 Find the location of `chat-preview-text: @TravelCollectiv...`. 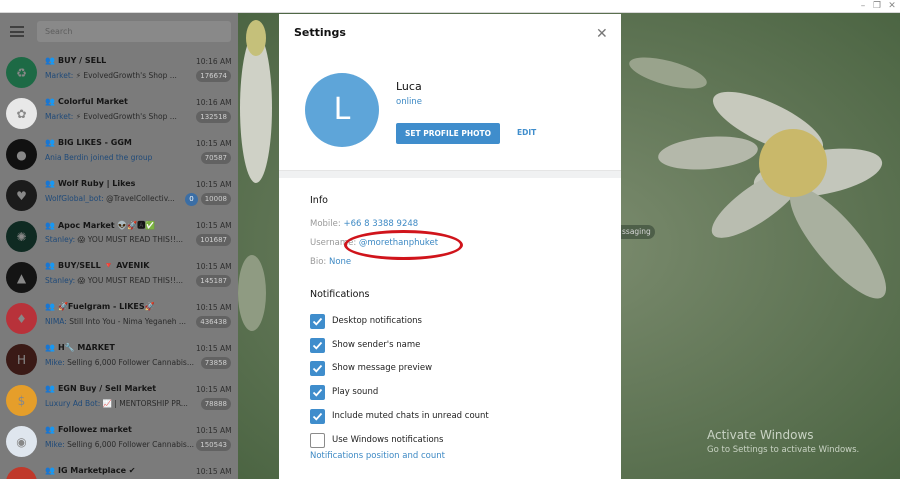

chat-preview-text: @TravelCollectiv... is located at coordinates (139, 198).